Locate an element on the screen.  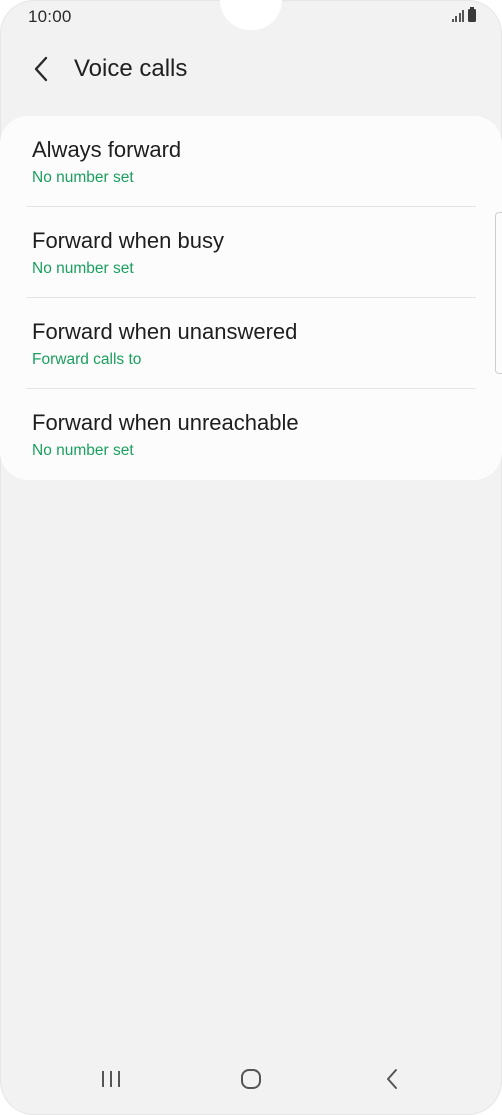
navigation-bar is located at coordinates (251, 1080).